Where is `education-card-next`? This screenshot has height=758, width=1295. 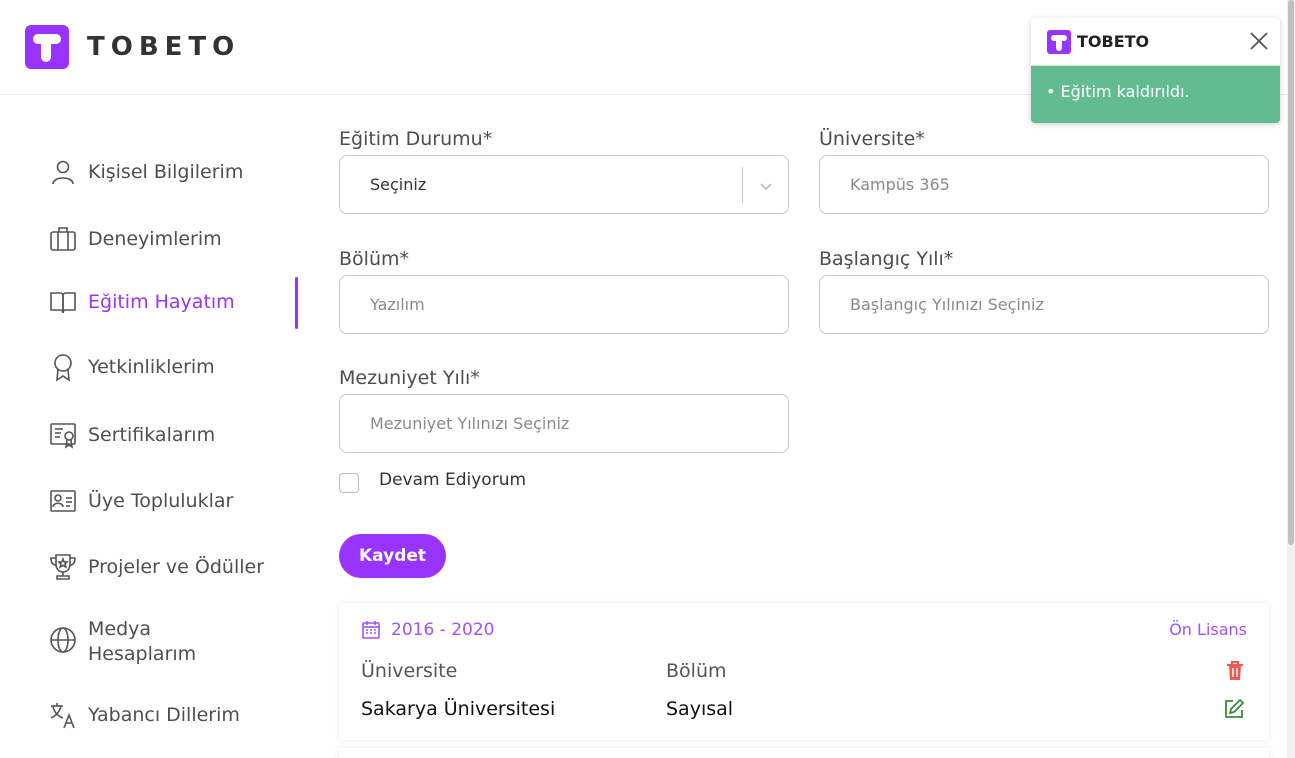 education-card-next is located at coordinates (804, 753).